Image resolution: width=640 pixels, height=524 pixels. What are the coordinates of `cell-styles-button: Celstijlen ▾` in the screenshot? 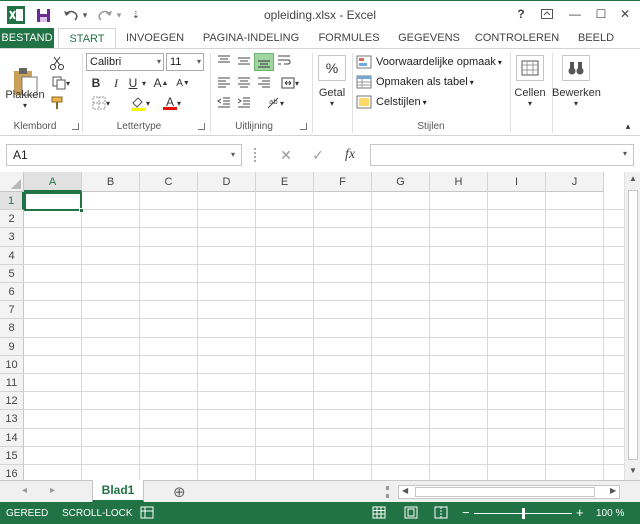 It's located at (391, 102).